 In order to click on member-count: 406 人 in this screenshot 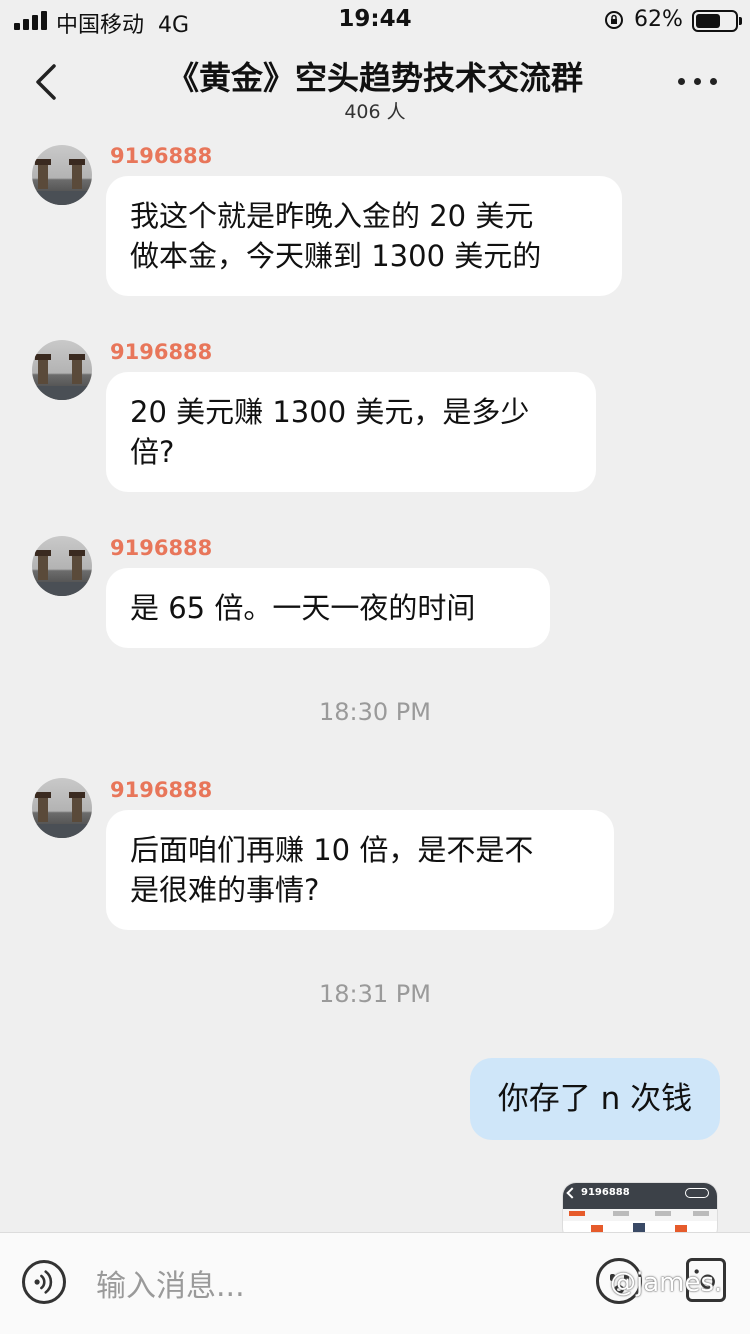, I will do `click(375, 112)`.